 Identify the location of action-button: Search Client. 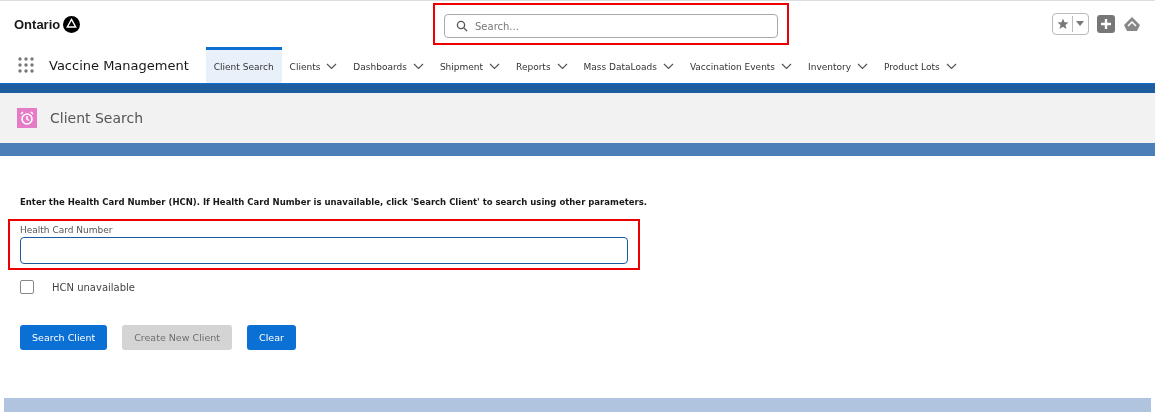
(64, 337).